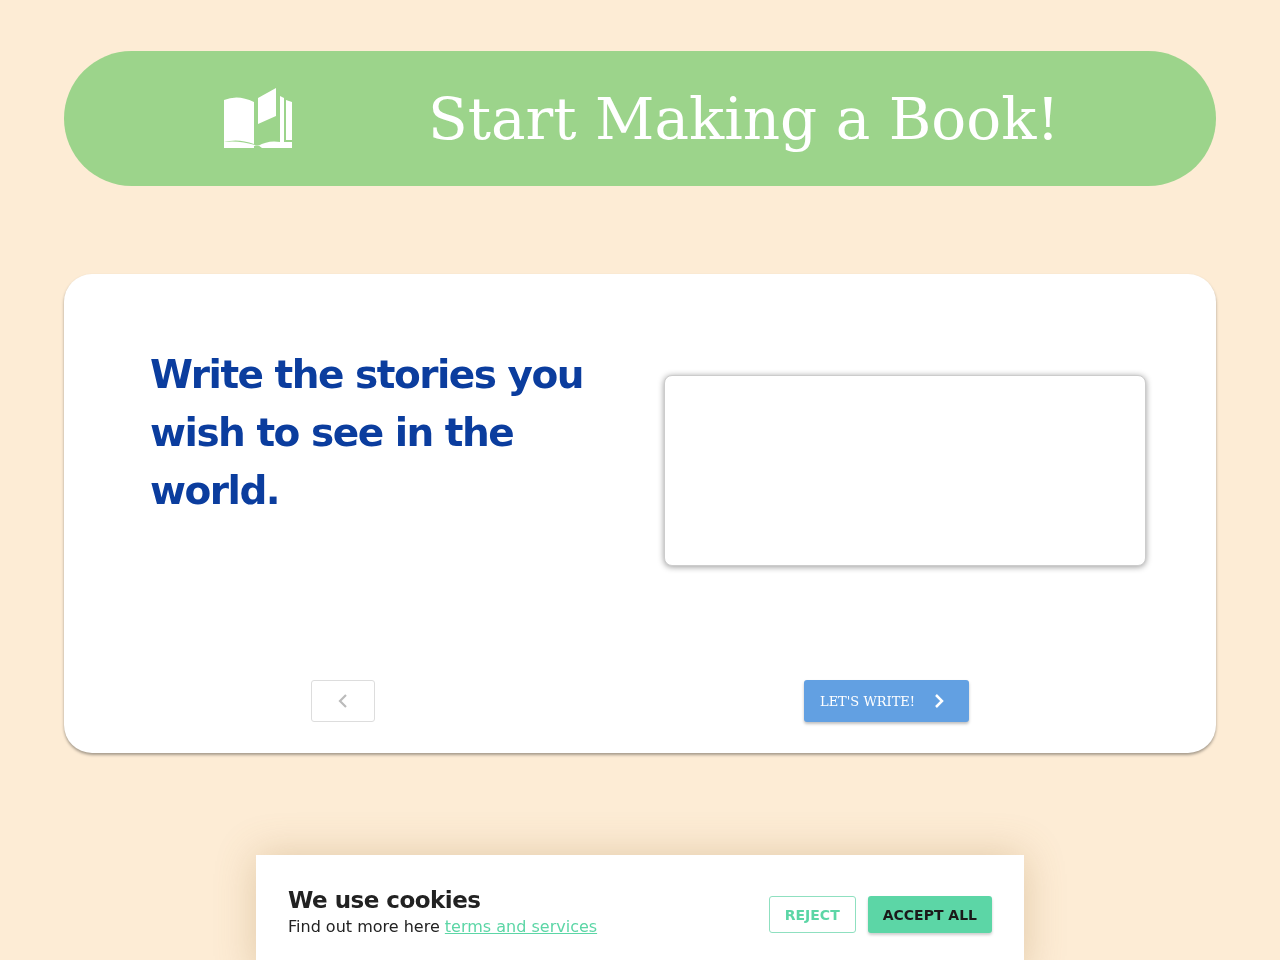  Describe the element at coordinates (939, 701) in the screenshot. I see `chevron-right-icon` at that location.